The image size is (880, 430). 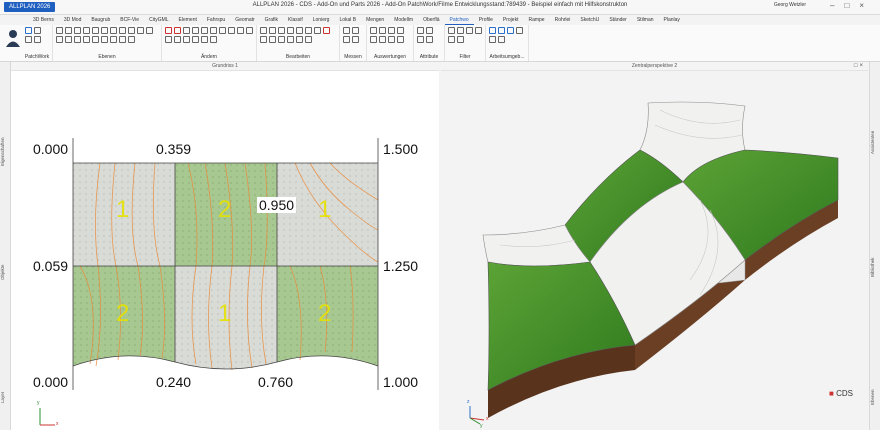 I want to click on plan-value: 0.760, so click(x=276, y=382).